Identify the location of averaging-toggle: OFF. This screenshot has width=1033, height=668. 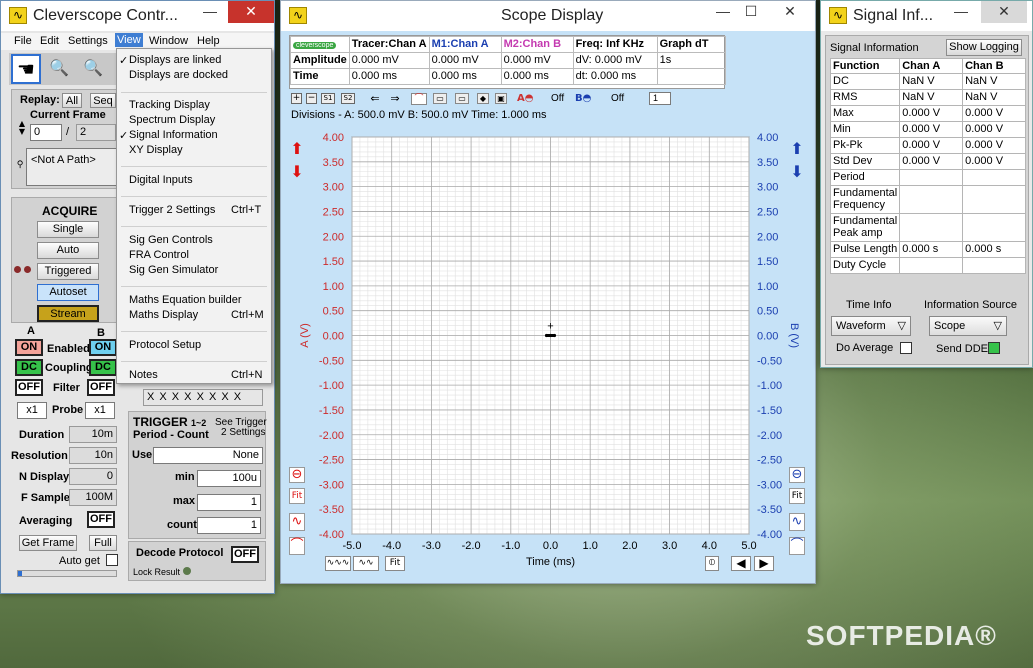
(101, 519).